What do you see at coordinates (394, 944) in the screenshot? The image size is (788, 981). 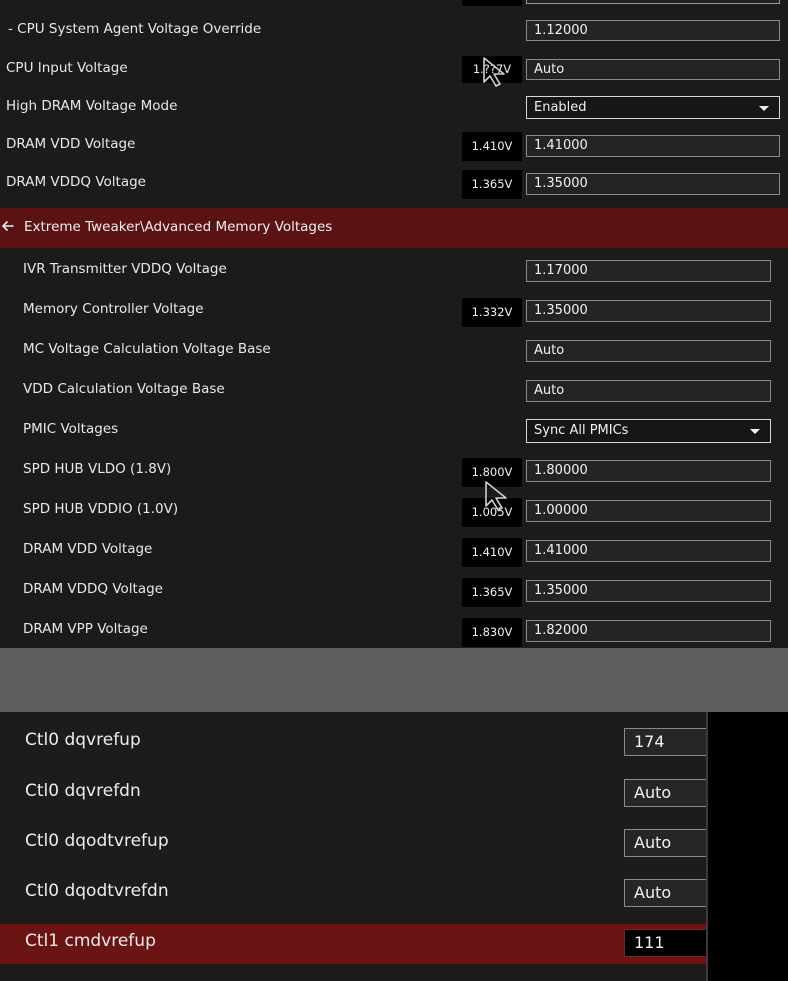 I see `setting-row-ctl1-cmdvrefup: Ctl1 cmdvrefup 111` at bounding box center [394, 944].